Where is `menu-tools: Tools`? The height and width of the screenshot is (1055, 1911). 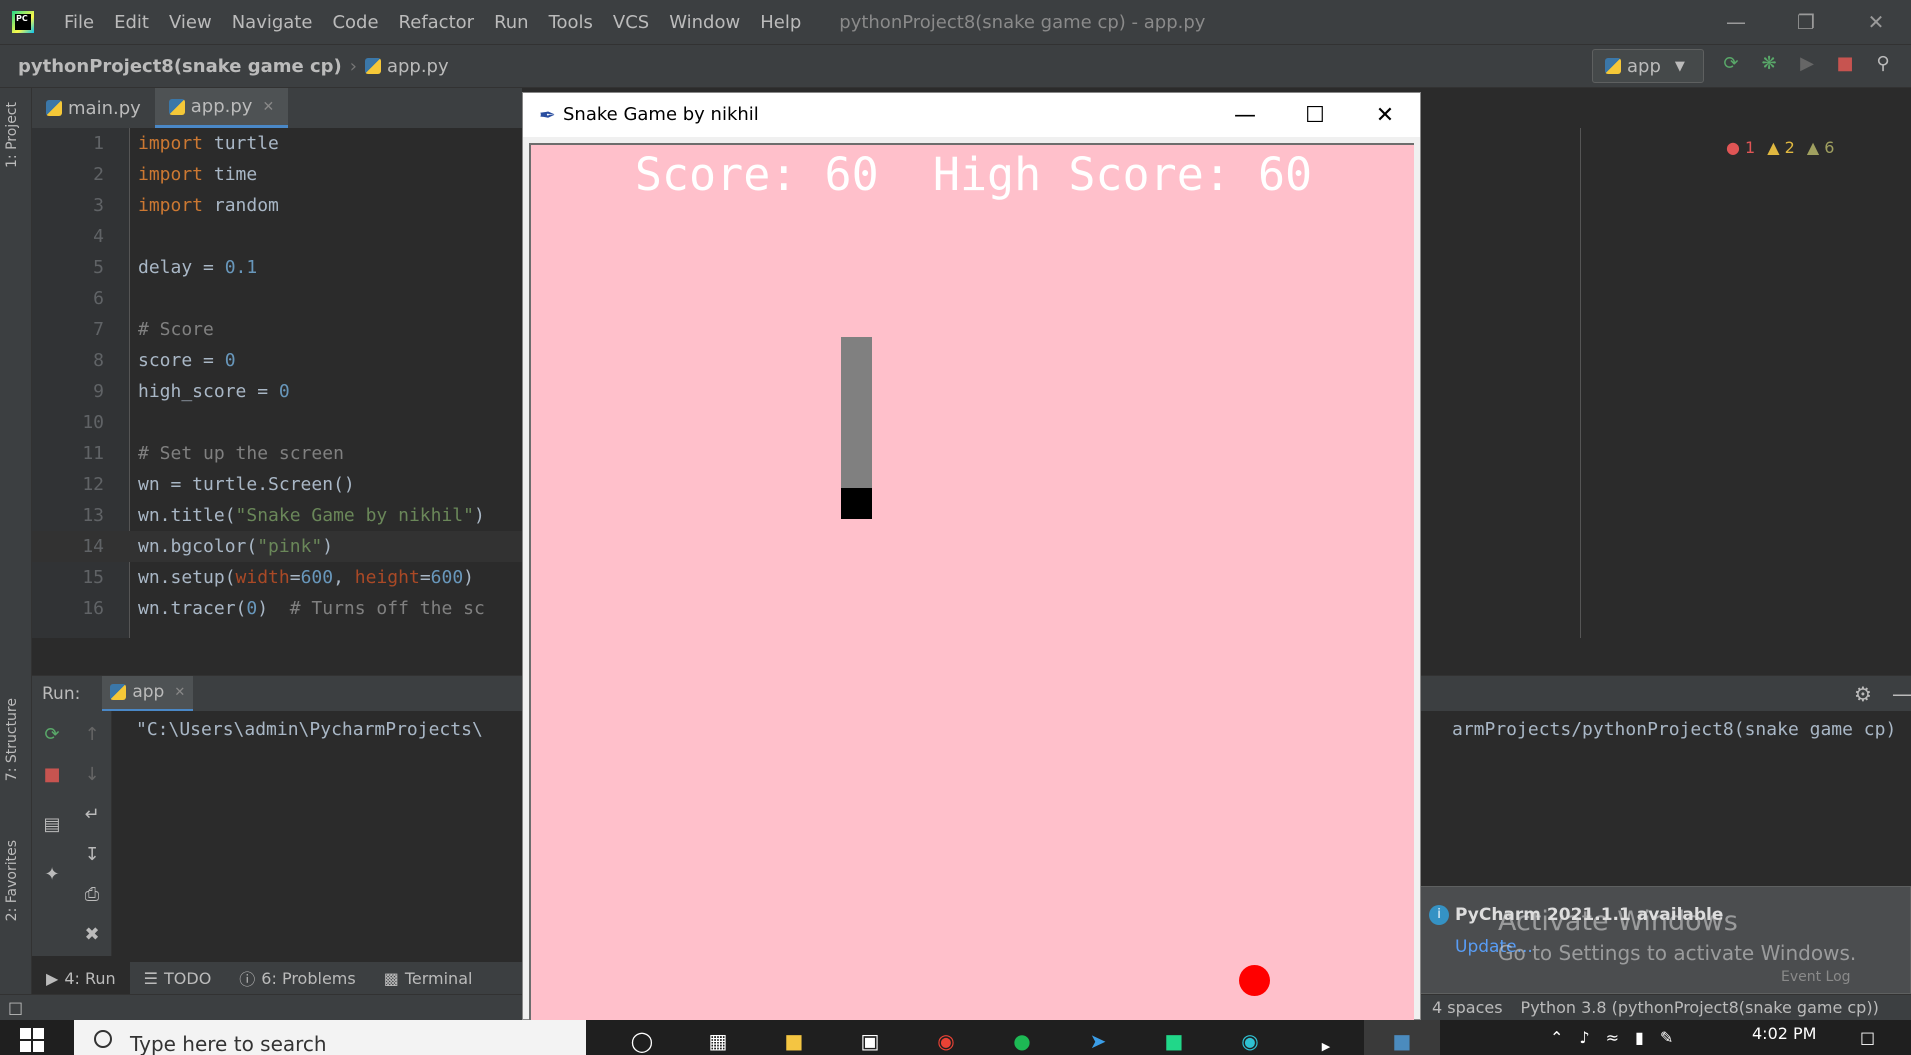 menu-tools: Tools is located at coordinates (571, 22).